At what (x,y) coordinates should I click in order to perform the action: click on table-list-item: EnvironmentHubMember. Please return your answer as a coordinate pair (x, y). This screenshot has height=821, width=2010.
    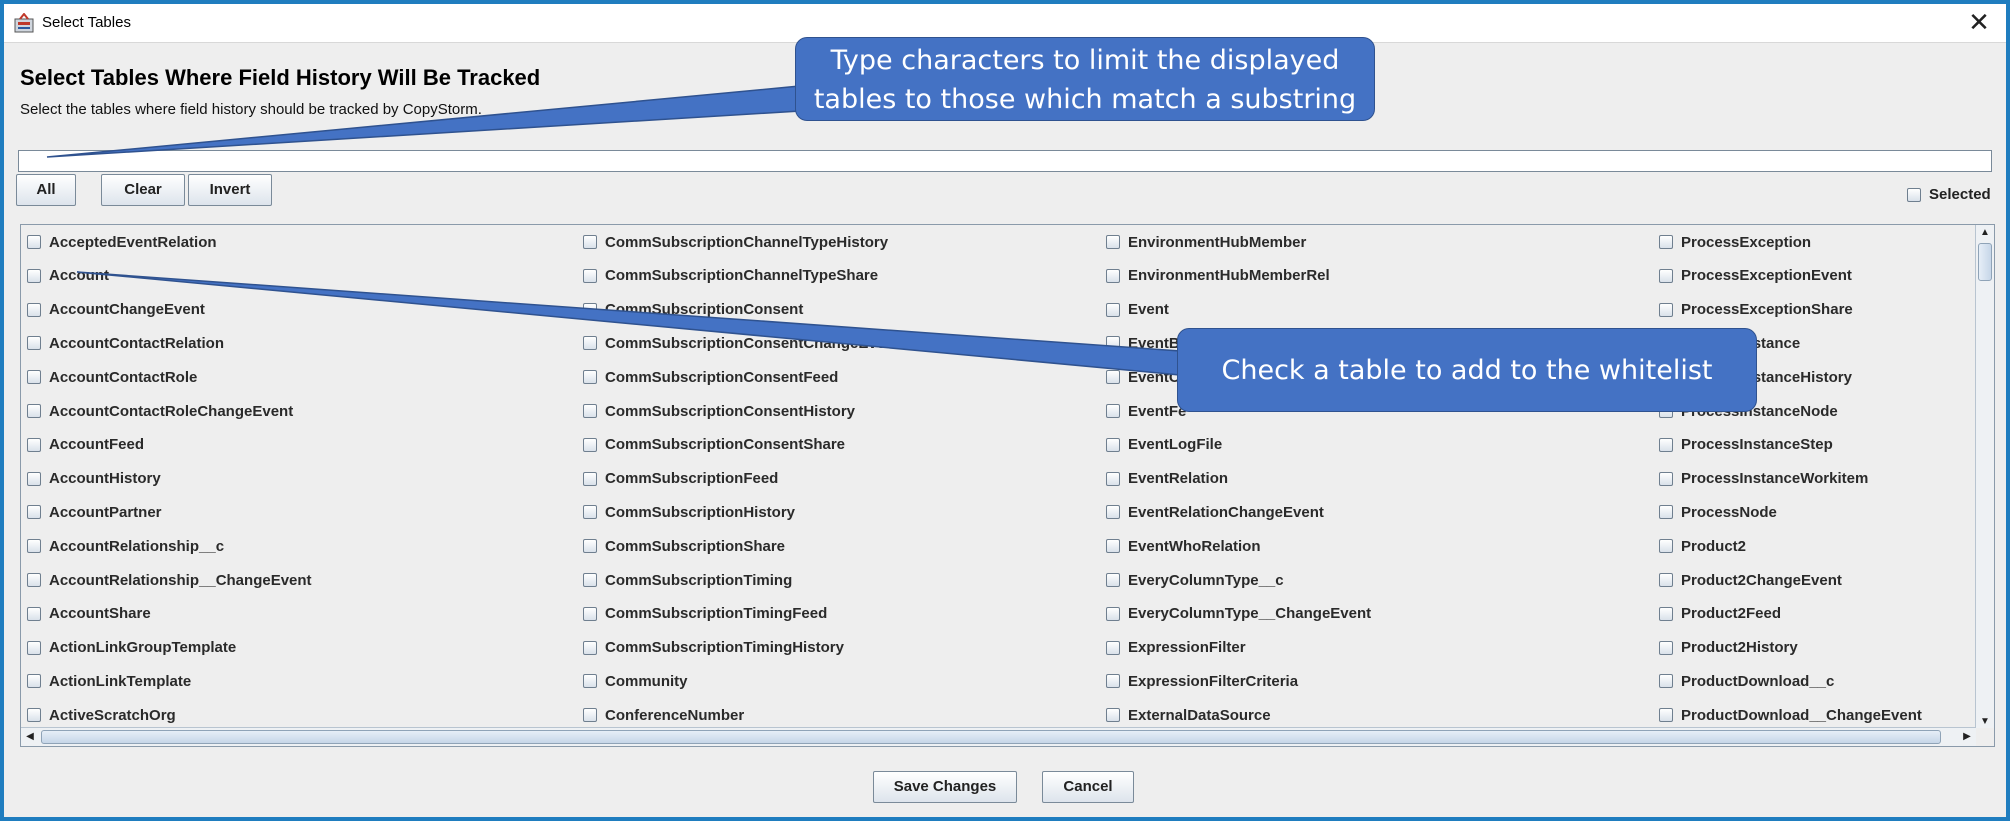
    Looking at the image, I should click on (1366, 242).